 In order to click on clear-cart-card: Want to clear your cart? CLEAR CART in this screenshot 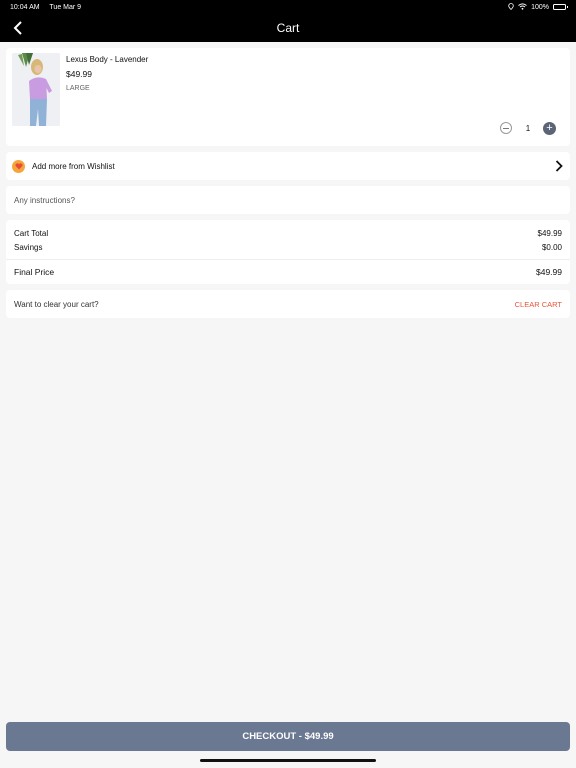, I will do `click(288, 304)`.